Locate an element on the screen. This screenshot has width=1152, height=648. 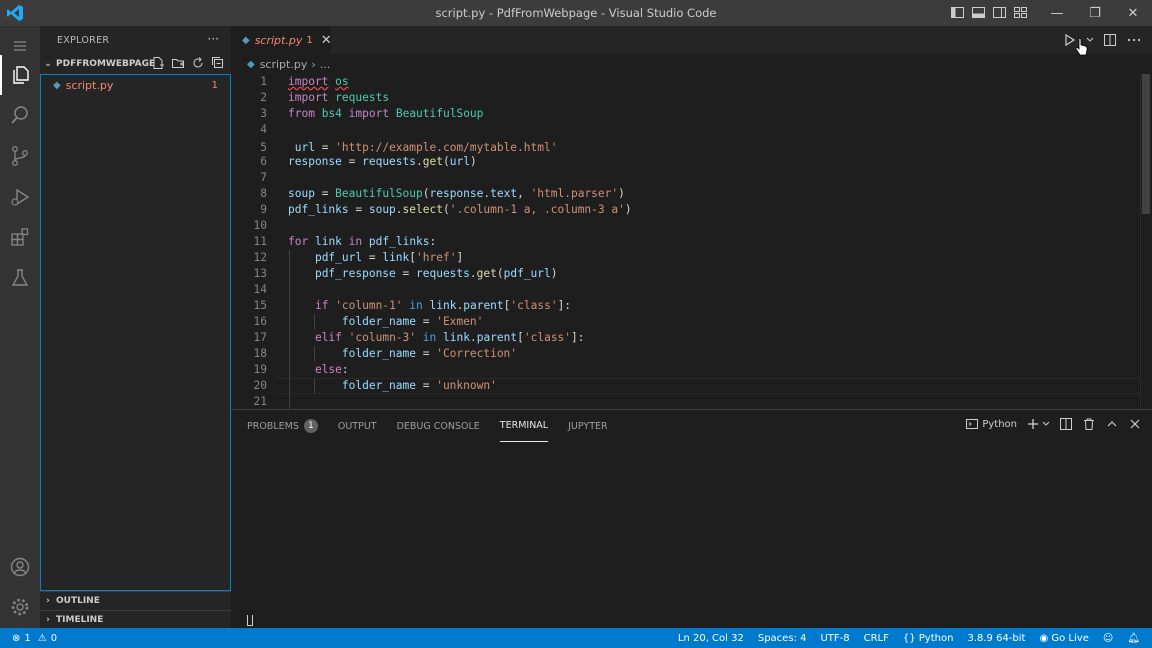
toggle-sidebar-icon is located at coordinates (957, 12).